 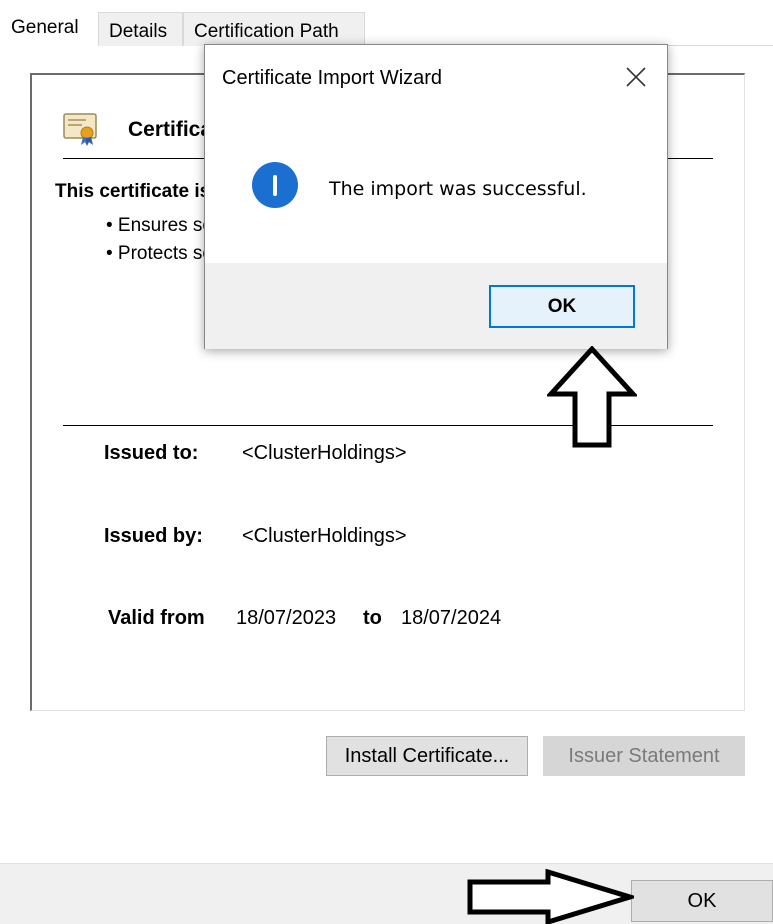 I want to click on issuer-statement-button: Issuer Statement, so click(x=644, y=756).